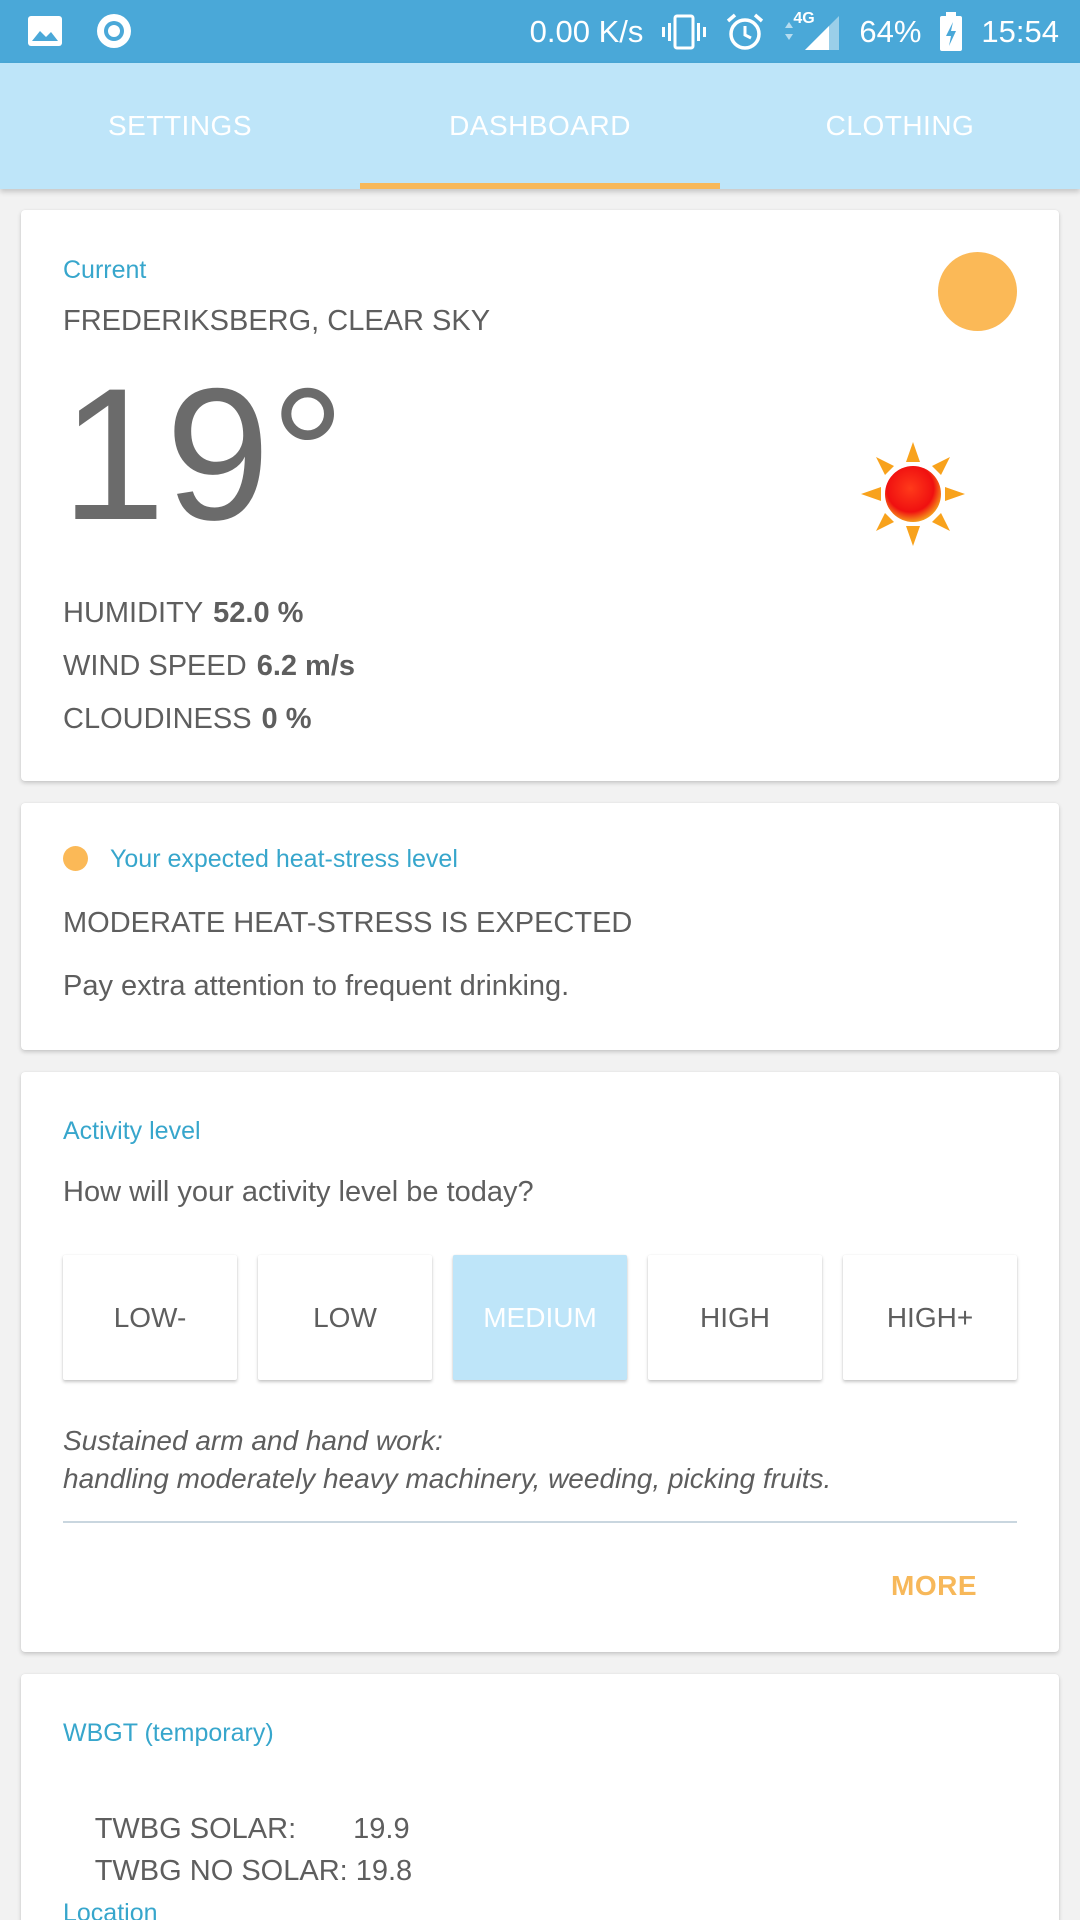 The height and width of the screenshot is (1920, 1080). Describe the element at coordinates (586, 31) in the screenshot. I see `network-speed: 0.00 K/s` at that location.